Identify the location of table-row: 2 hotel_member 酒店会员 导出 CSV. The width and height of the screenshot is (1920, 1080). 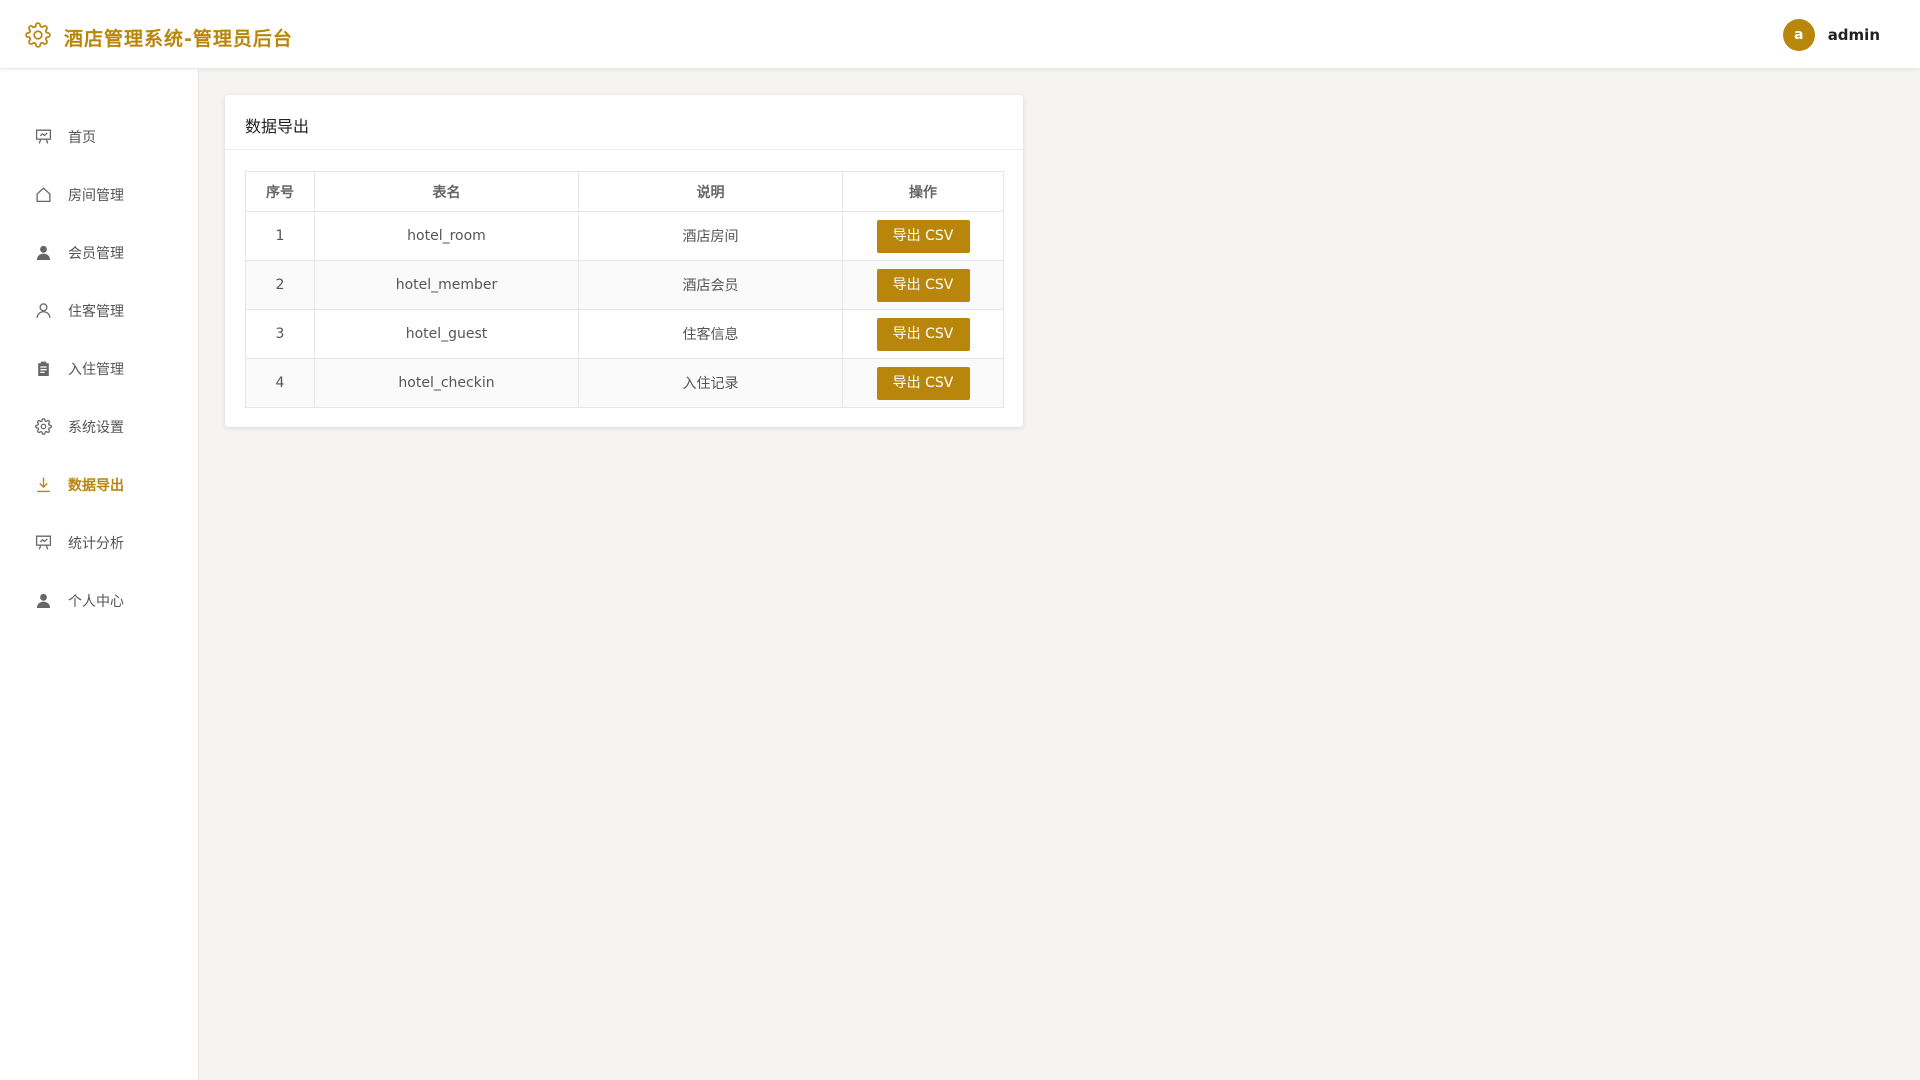
(624, 285).